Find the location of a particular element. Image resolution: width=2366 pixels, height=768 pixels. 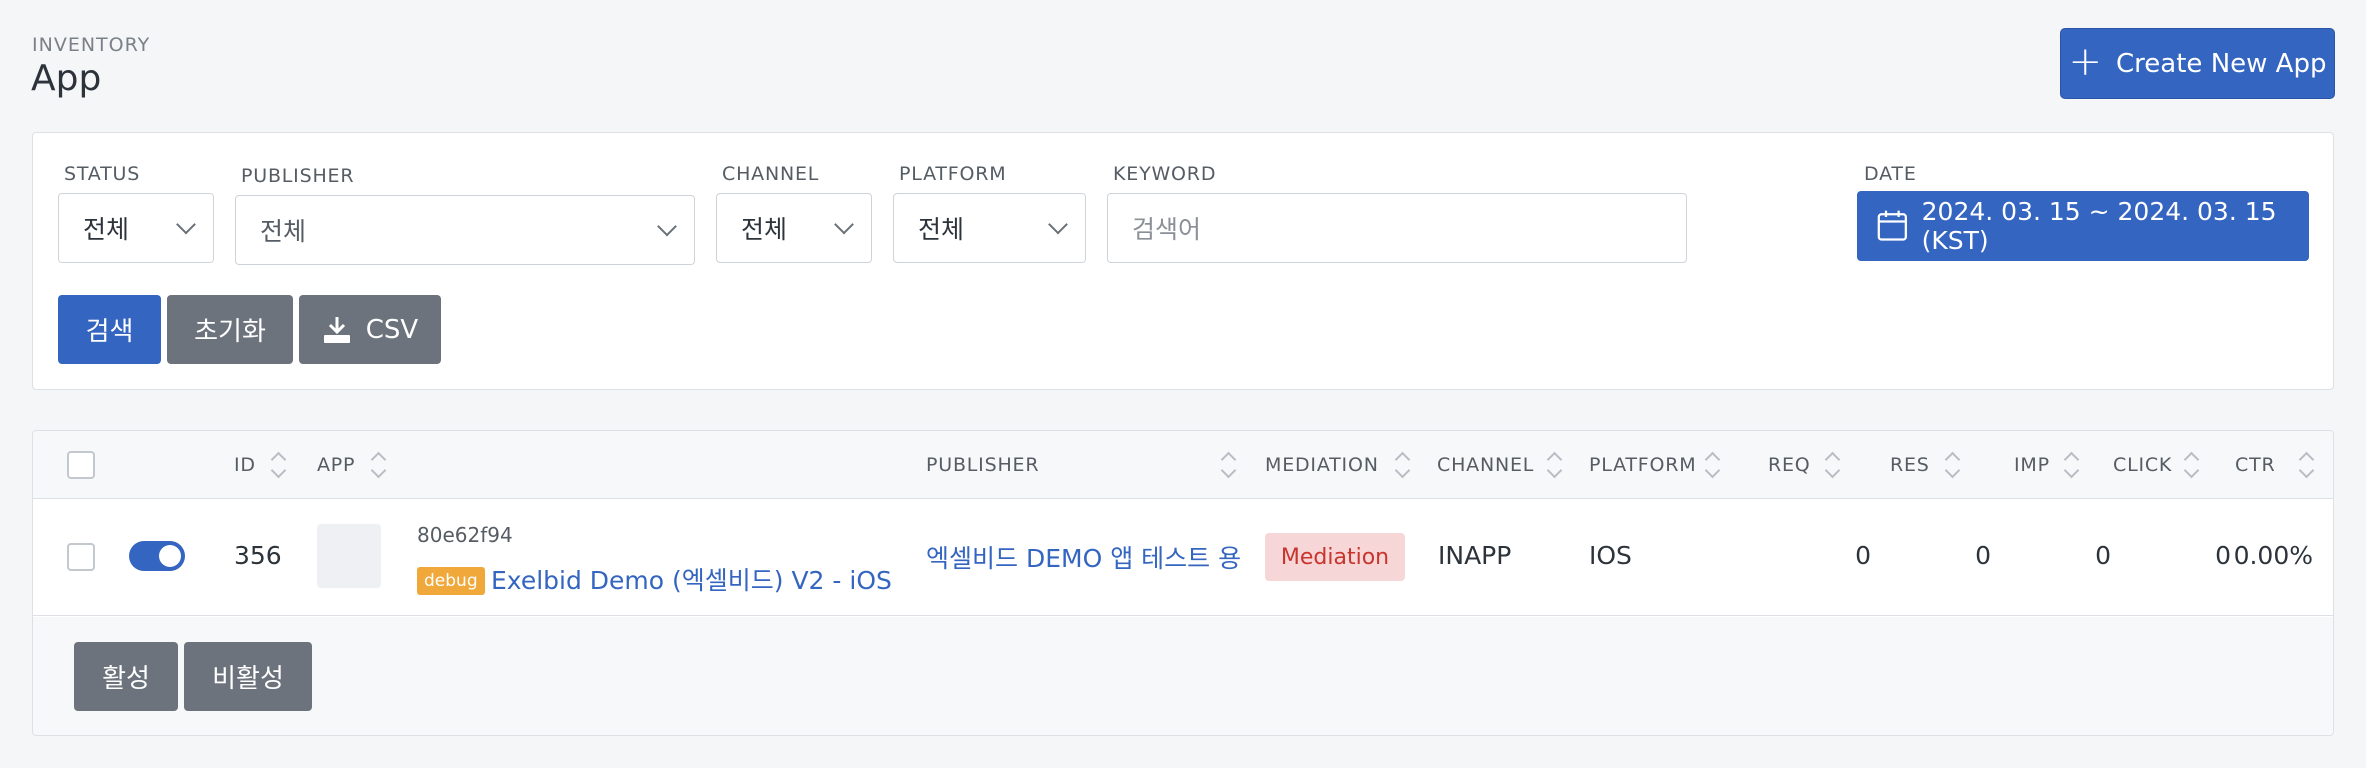

select-all-checkbox is located at coordinates (81, 465).